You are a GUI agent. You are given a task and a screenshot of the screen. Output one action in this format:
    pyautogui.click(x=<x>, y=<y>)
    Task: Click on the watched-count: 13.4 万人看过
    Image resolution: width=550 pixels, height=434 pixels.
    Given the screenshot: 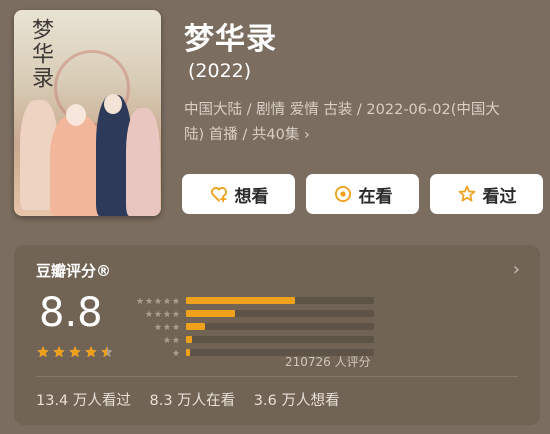 What is the action you would take?
    pyautogui.click(x=83, y=401)
    